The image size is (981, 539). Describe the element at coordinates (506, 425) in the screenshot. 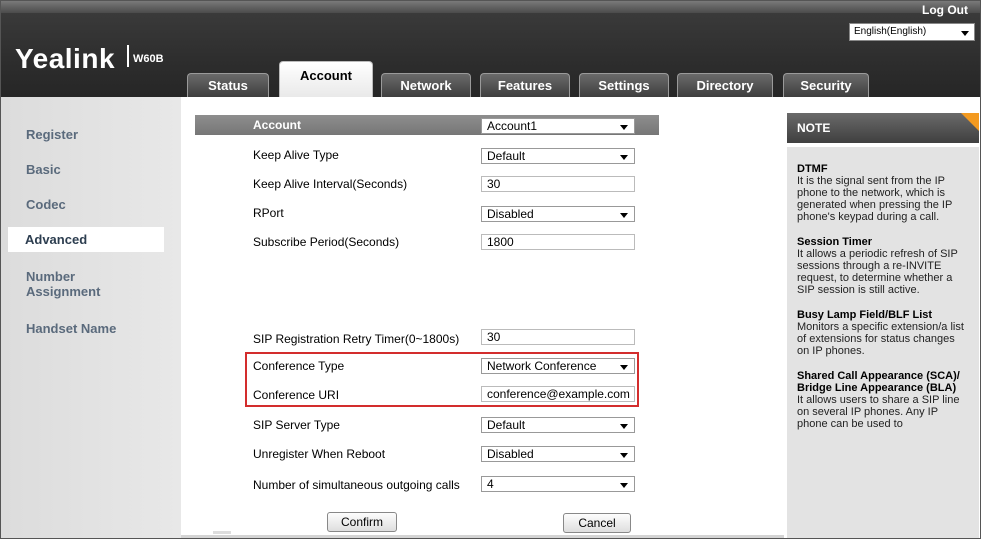

I see `sip-server-type-value: Default` at that location.